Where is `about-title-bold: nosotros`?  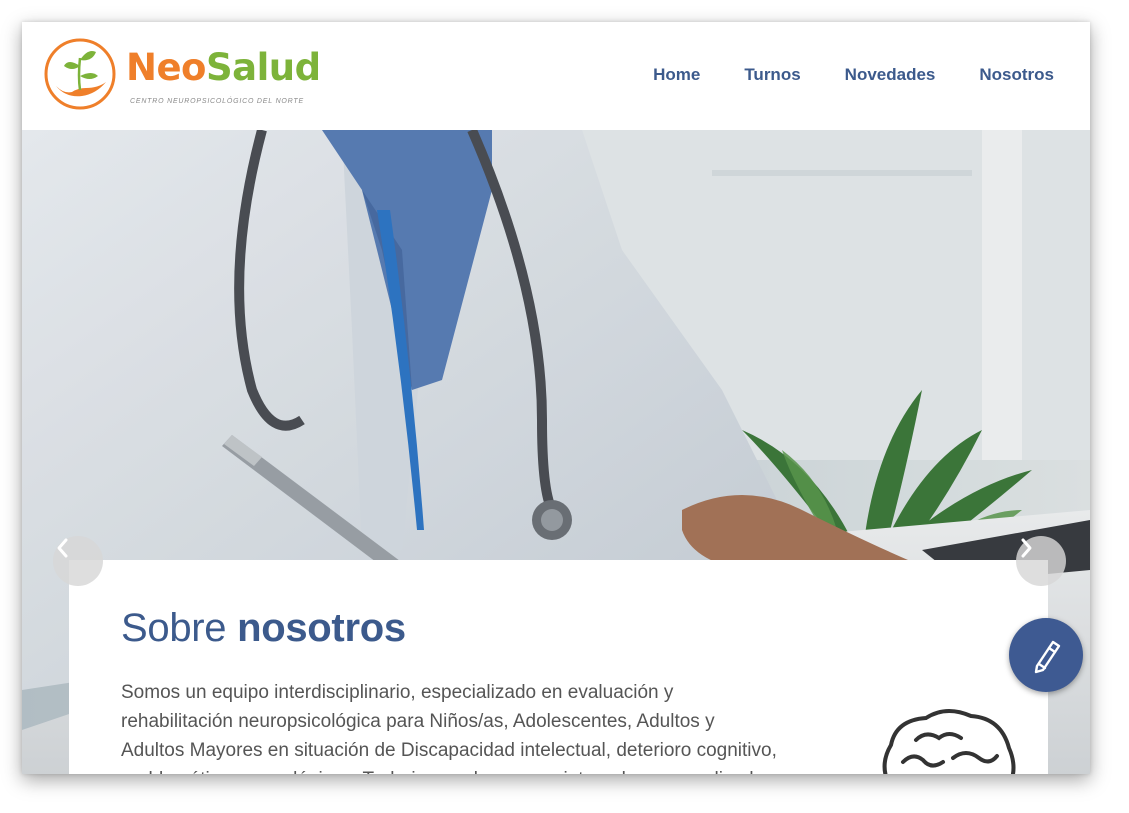 about-title-bold: nosotros is located at coordinates (321, 628).